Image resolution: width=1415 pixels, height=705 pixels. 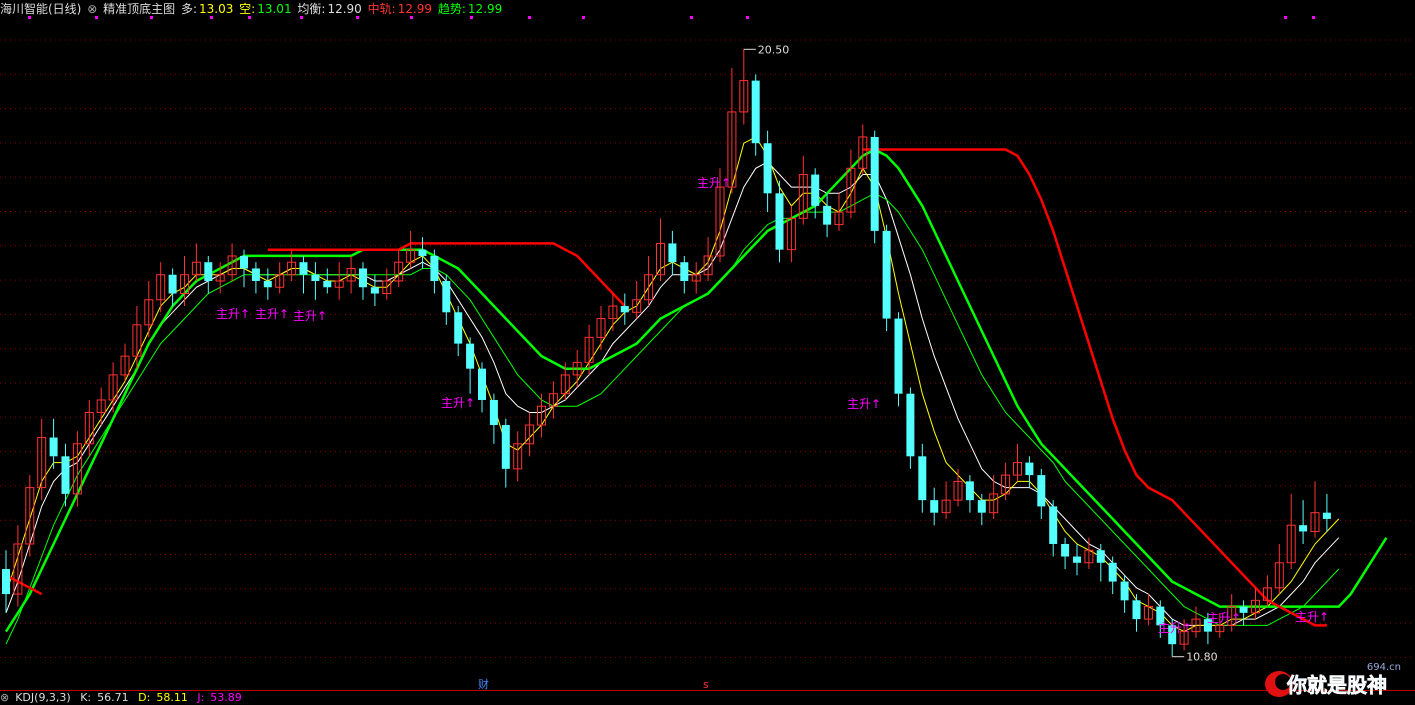 I want to click on kdj-panel-header: ⊗ KDJ(9,3,3) K: 56.71 D: 58.11 J: 53.89, so click(x=707, y=697).